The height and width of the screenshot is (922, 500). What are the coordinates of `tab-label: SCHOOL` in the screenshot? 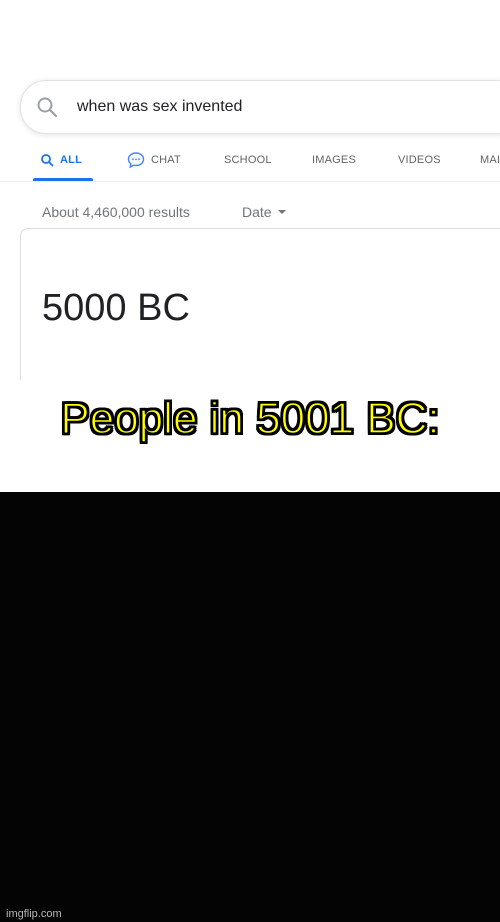 It's located at (248, 160).